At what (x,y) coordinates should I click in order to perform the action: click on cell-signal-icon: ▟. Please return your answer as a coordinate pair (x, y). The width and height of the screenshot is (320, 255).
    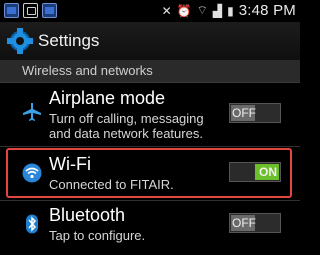
    Looking at the image, I should click on (217, 10).